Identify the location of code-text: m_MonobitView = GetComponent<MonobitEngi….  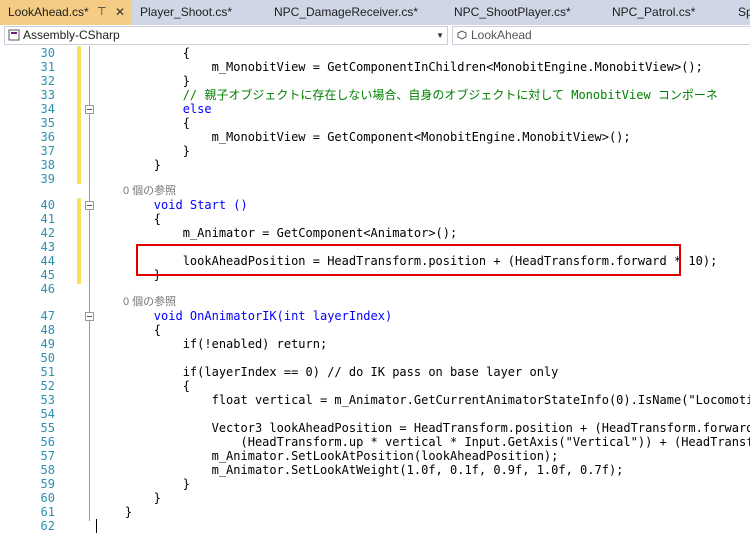
(363, 137).